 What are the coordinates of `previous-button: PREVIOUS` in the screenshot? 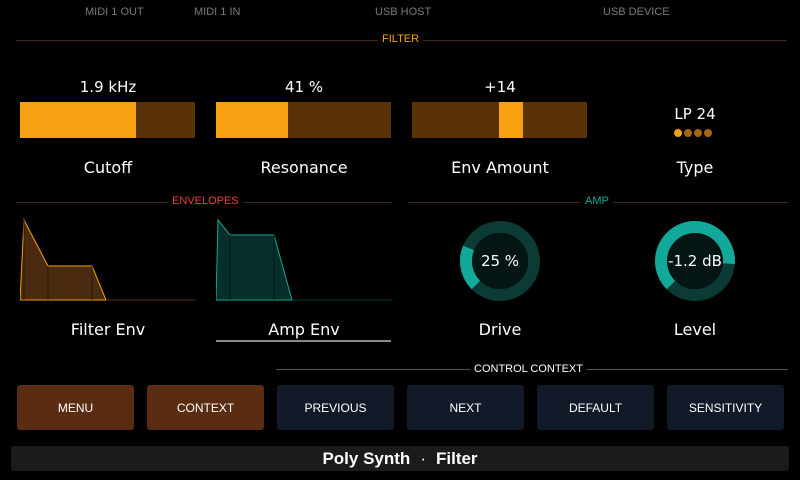 It's located at (335, 407).